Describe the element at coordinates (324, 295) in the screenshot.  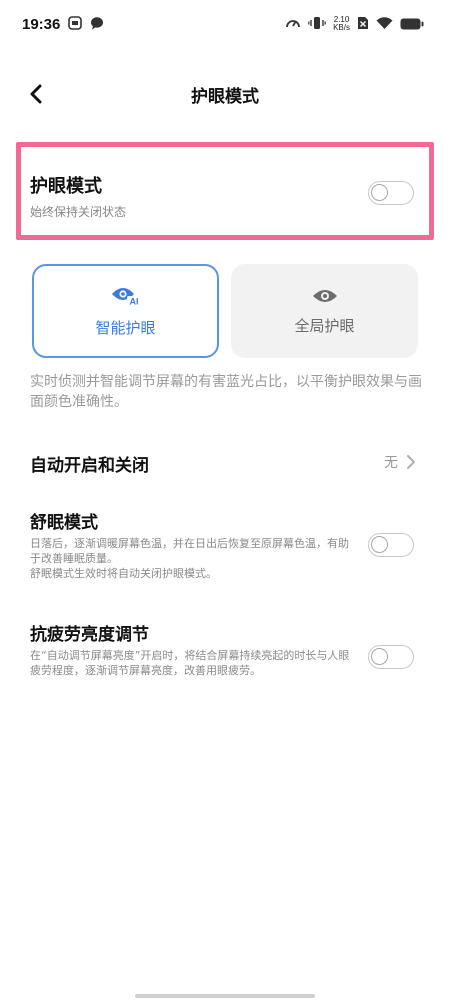
I see `eye-icon` at that location.